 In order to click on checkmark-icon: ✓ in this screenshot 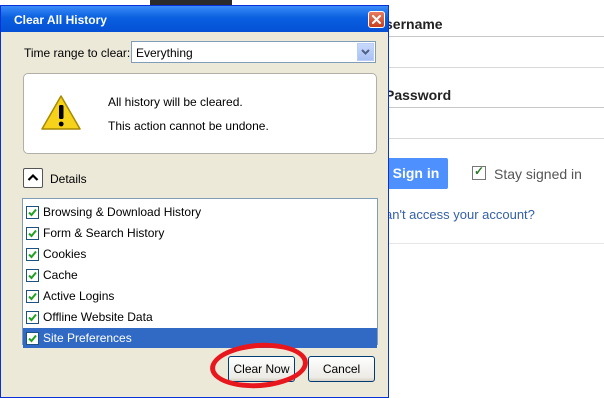, I will do `click(479, 171)`.